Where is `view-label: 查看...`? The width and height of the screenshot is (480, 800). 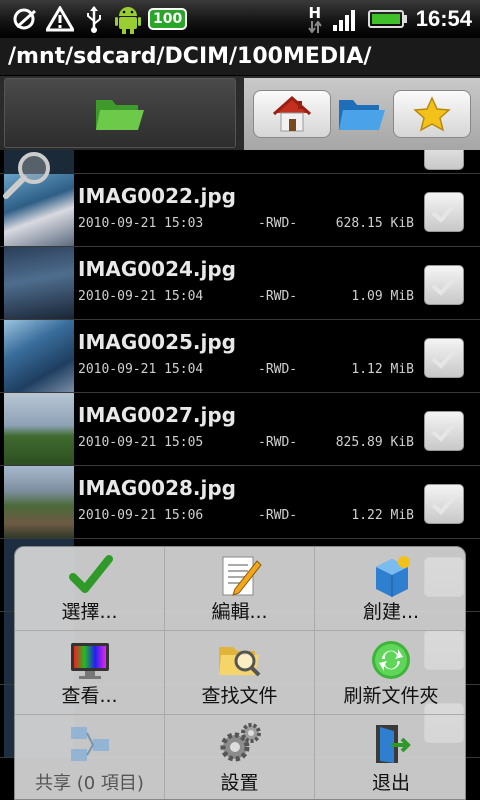
view-label: 查看... is located at coordinates (89, 696).